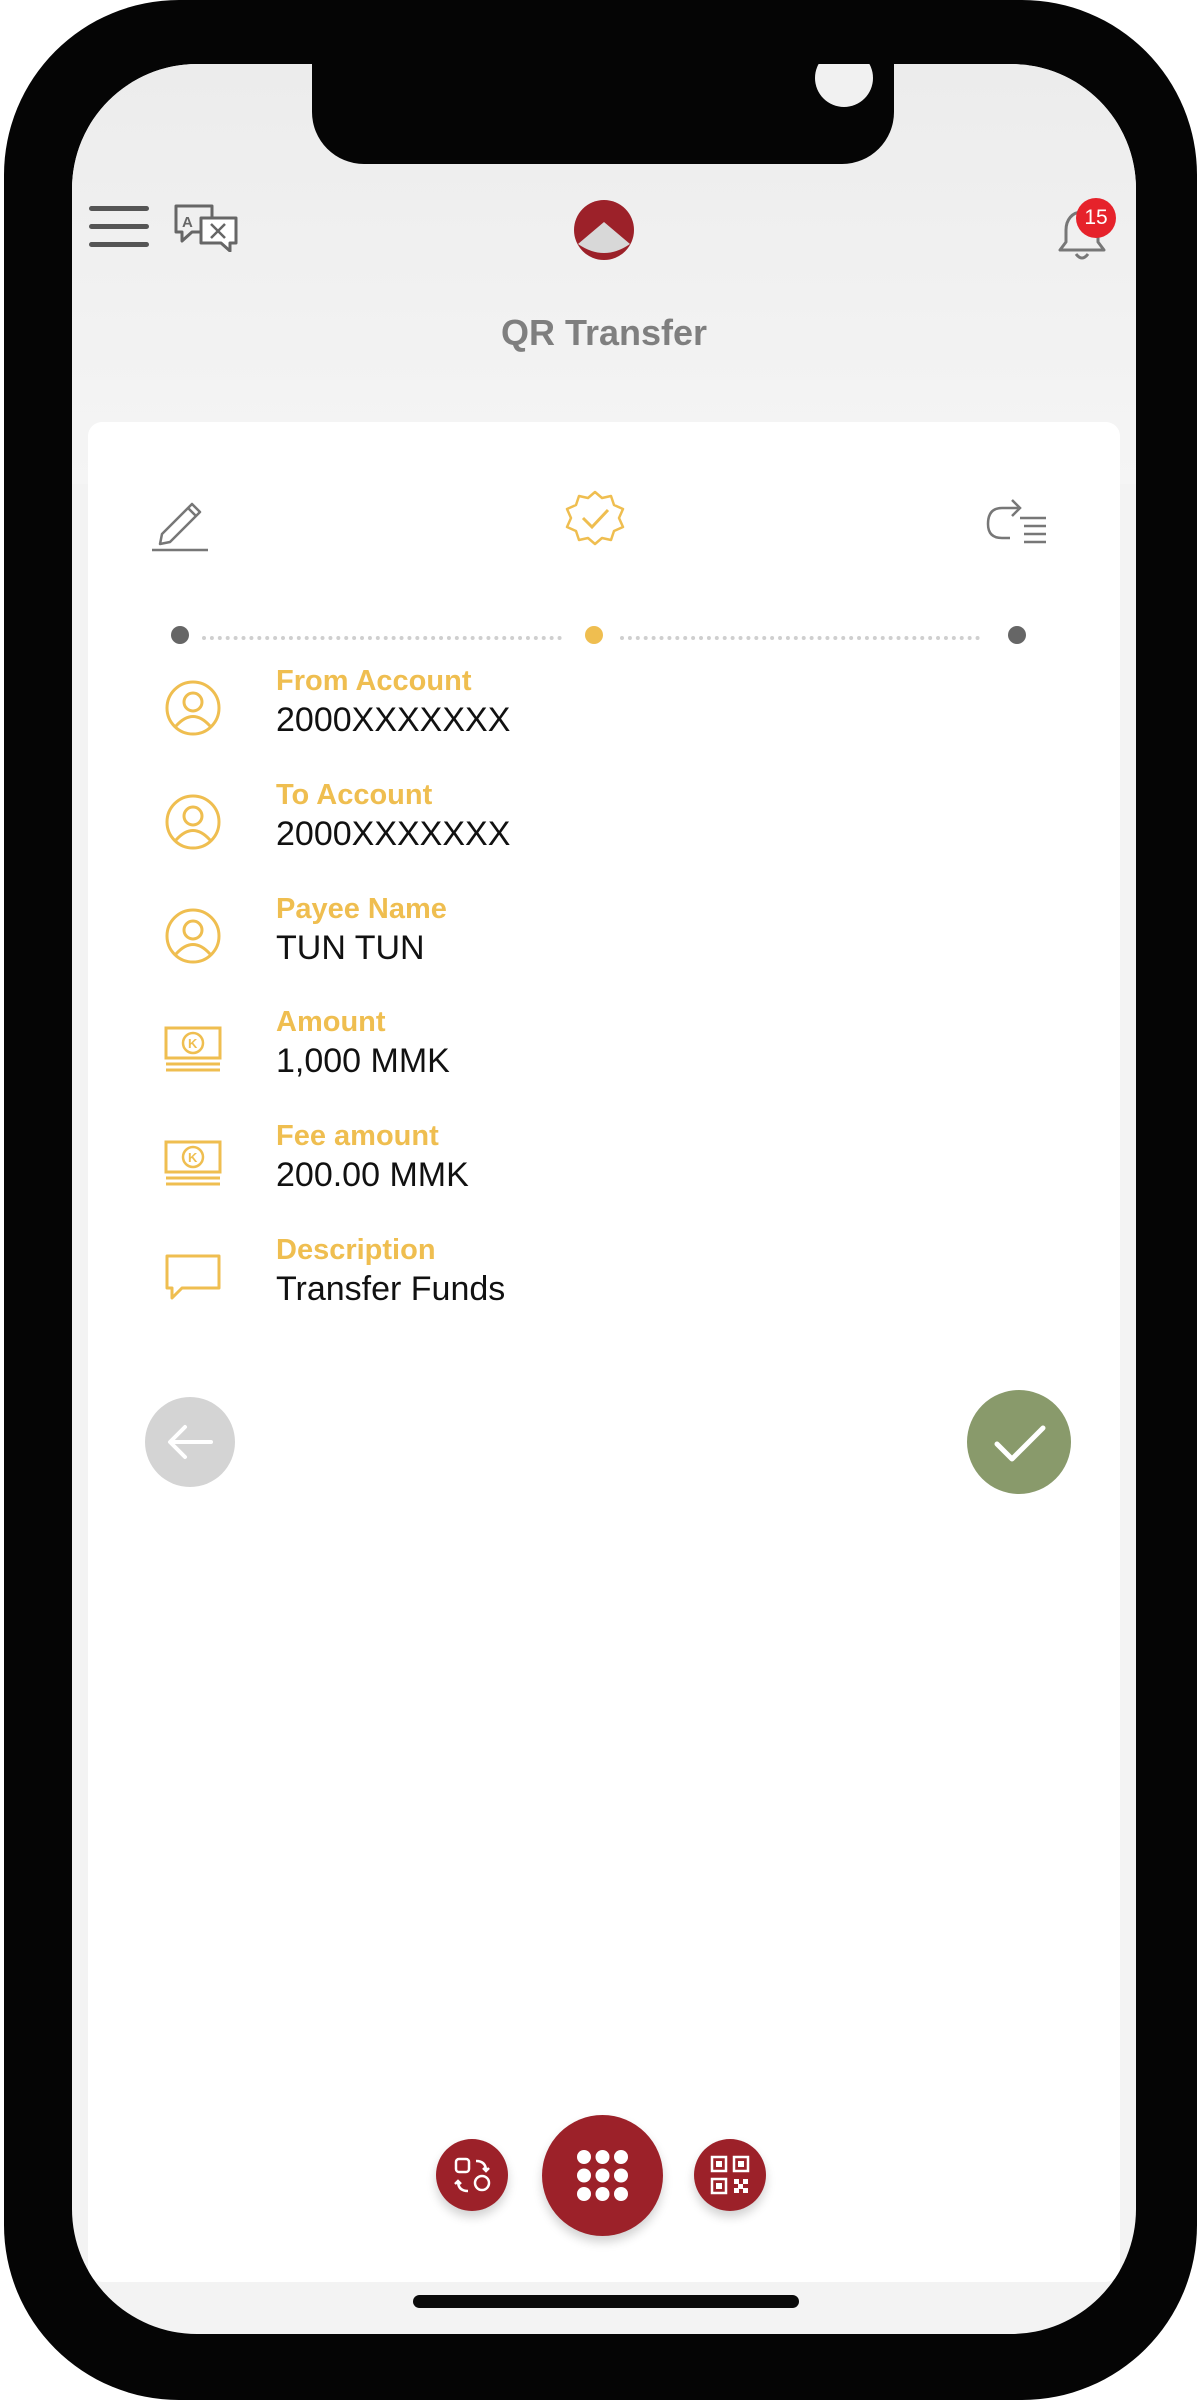 The height and width of the screenshot is (2400, 1200). I want to click on home-indicator, so click(606, 2301).